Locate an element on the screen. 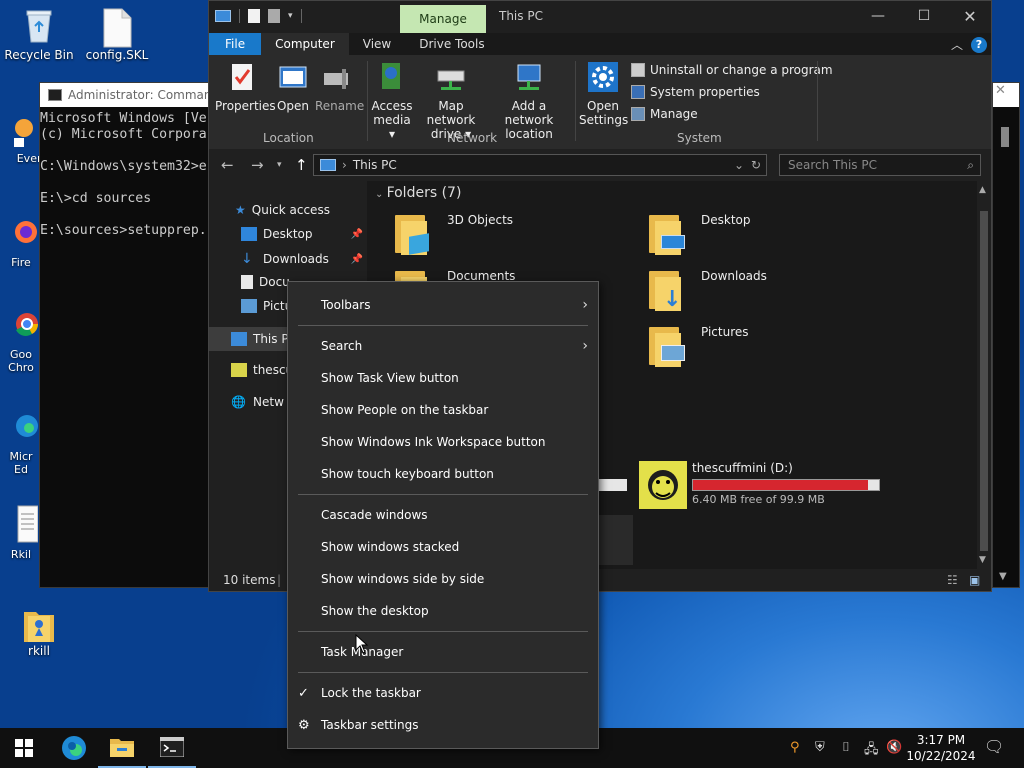 The image size is (1024, 768). menu-item-taskbar-settings: ⚙ Taskbar settings is located at coordinates (443, 725).